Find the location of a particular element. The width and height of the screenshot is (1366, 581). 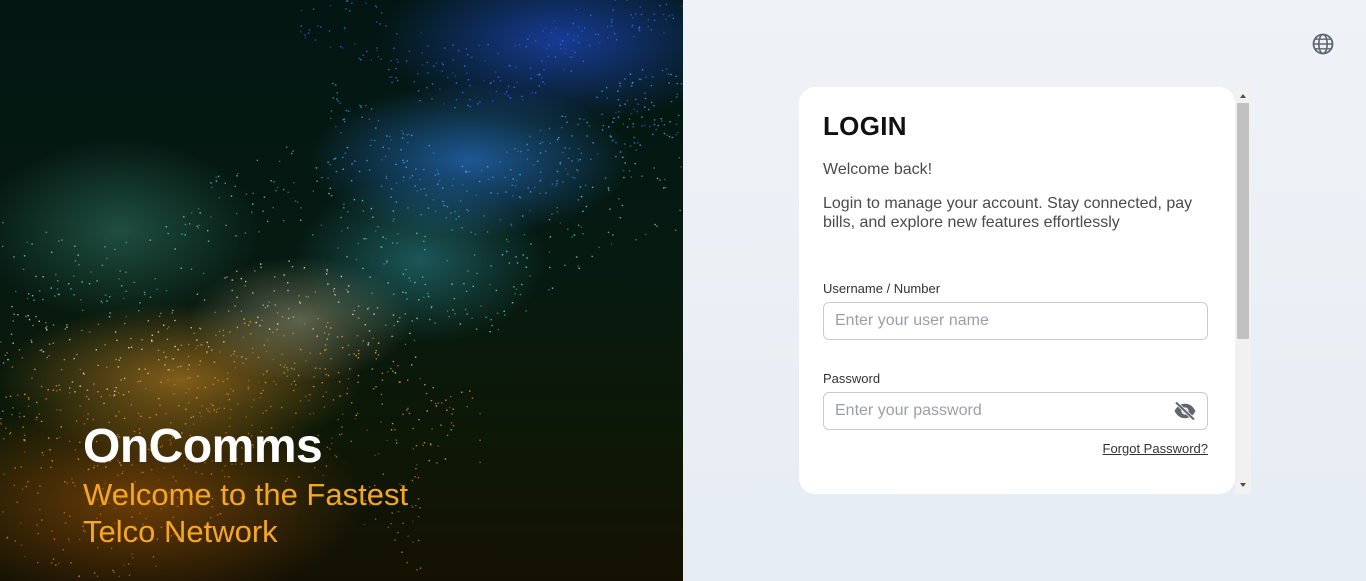

login-title: LOGIN is located at coordinates (865, 126).